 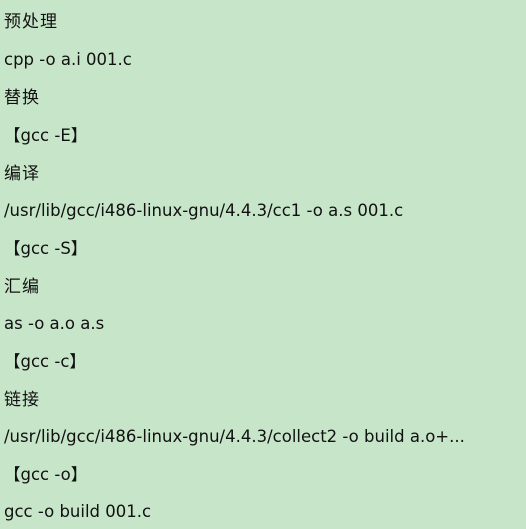 What do you see at coordinates (46, 474) in the screenshot?
I see `flag-gcc-o: 【gcc -o】` at bounding box center [46, 474].